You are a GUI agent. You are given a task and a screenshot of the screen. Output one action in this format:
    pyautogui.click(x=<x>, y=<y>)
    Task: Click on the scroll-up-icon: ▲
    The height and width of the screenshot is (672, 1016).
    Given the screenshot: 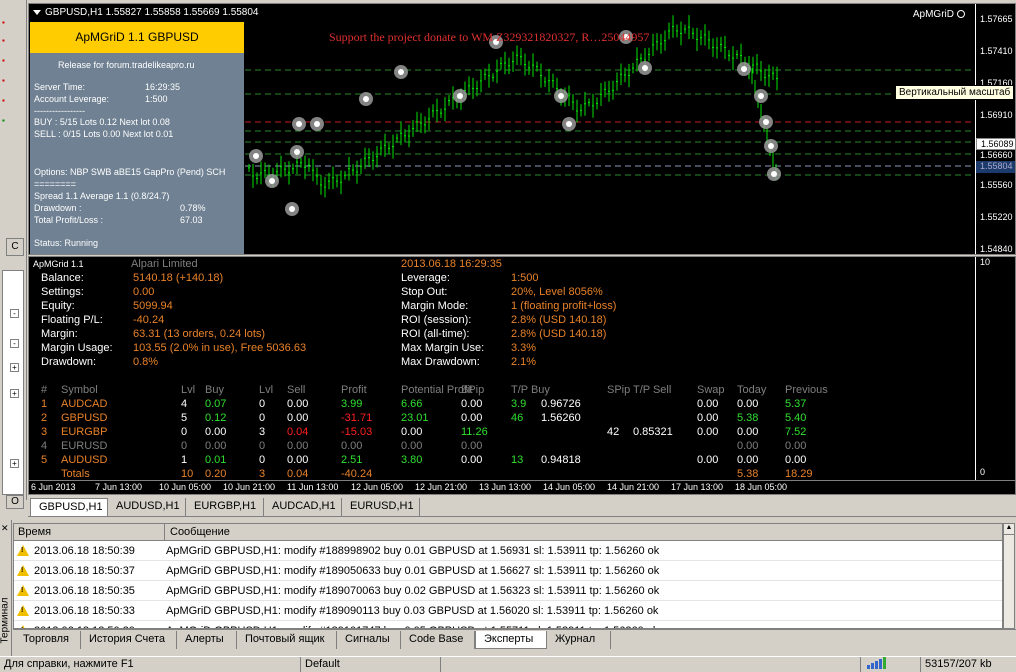 What is the action you would take?
    pyautogui.click(x=1009, y=529)
    